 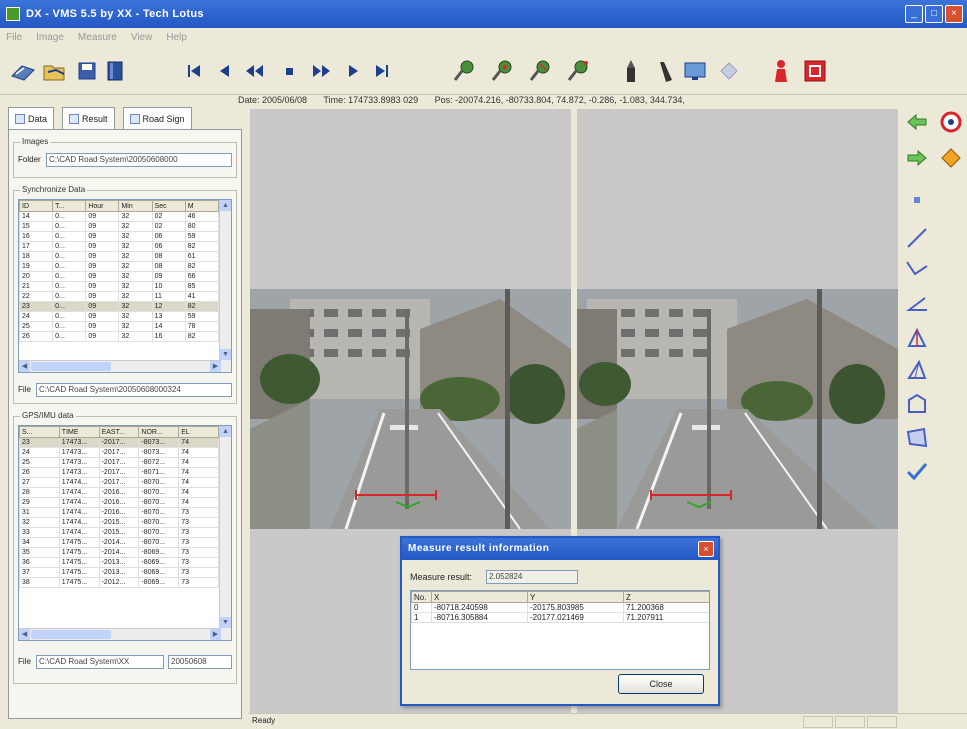 I want to click on rewind-icon, so click(x=255, y=71).